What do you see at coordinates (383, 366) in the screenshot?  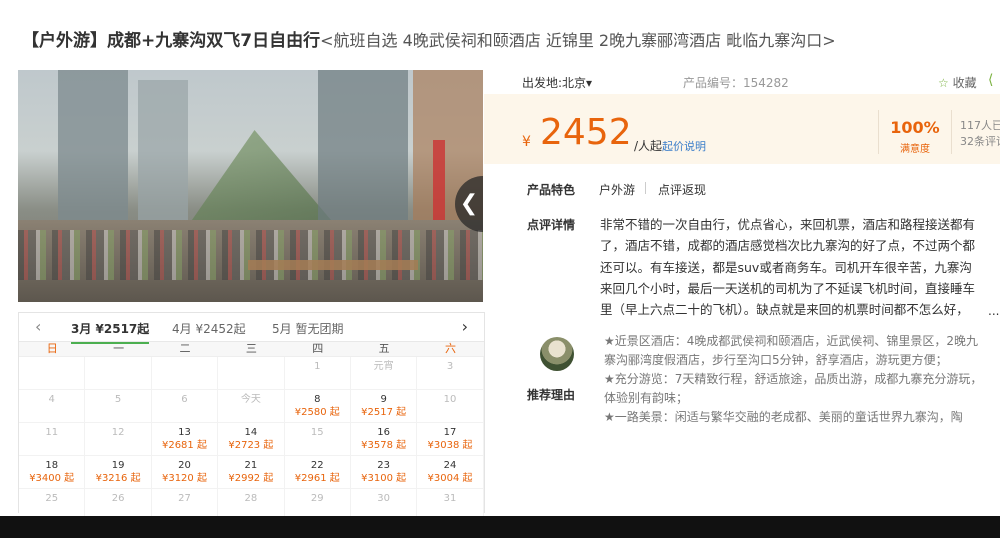 I see `calendar-day-number: 元宵` at bounding box center [383, 366].